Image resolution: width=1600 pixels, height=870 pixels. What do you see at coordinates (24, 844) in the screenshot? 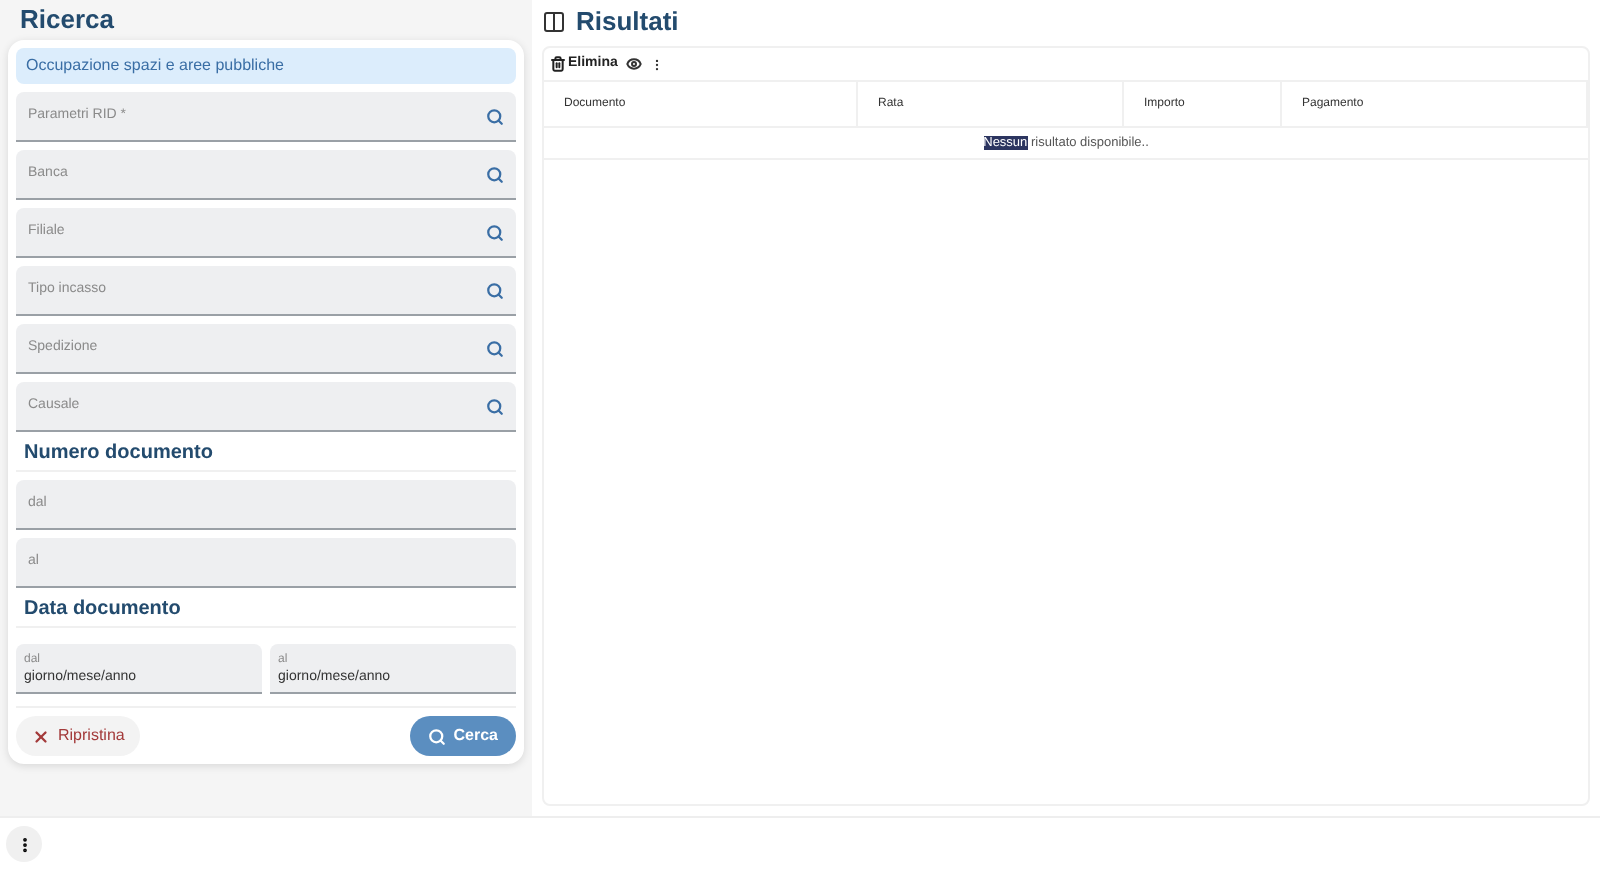
I see `more-button` at bounding box center [24, 844].